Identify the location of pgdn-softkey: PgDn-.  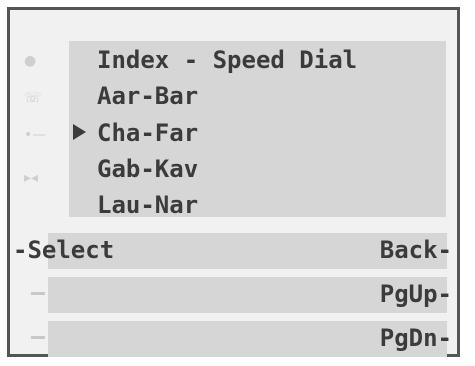
(416, 338).